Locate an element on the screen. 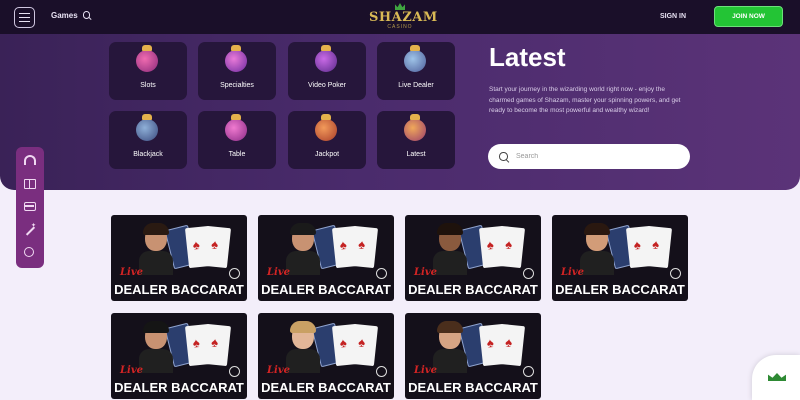 This screenshot has height=400, width=800. logo-main-text: SHAZAM is located at coordinates (403, 17).